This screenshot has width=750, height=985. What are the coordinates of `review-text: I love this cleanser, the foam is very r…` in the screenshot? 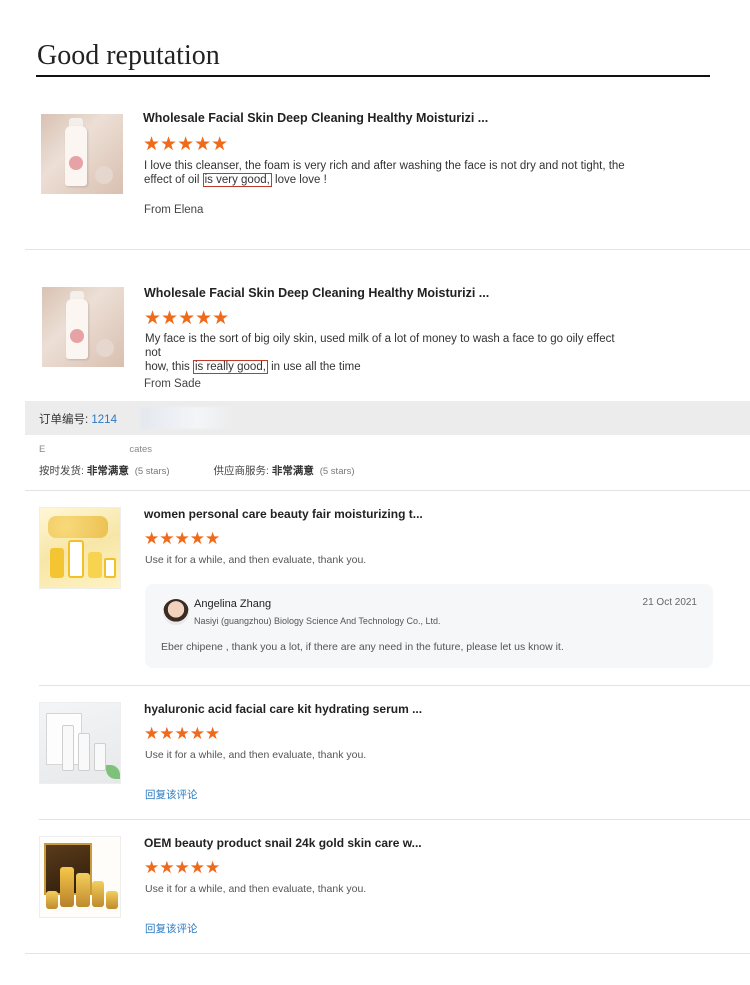 It's located at (386, 173).